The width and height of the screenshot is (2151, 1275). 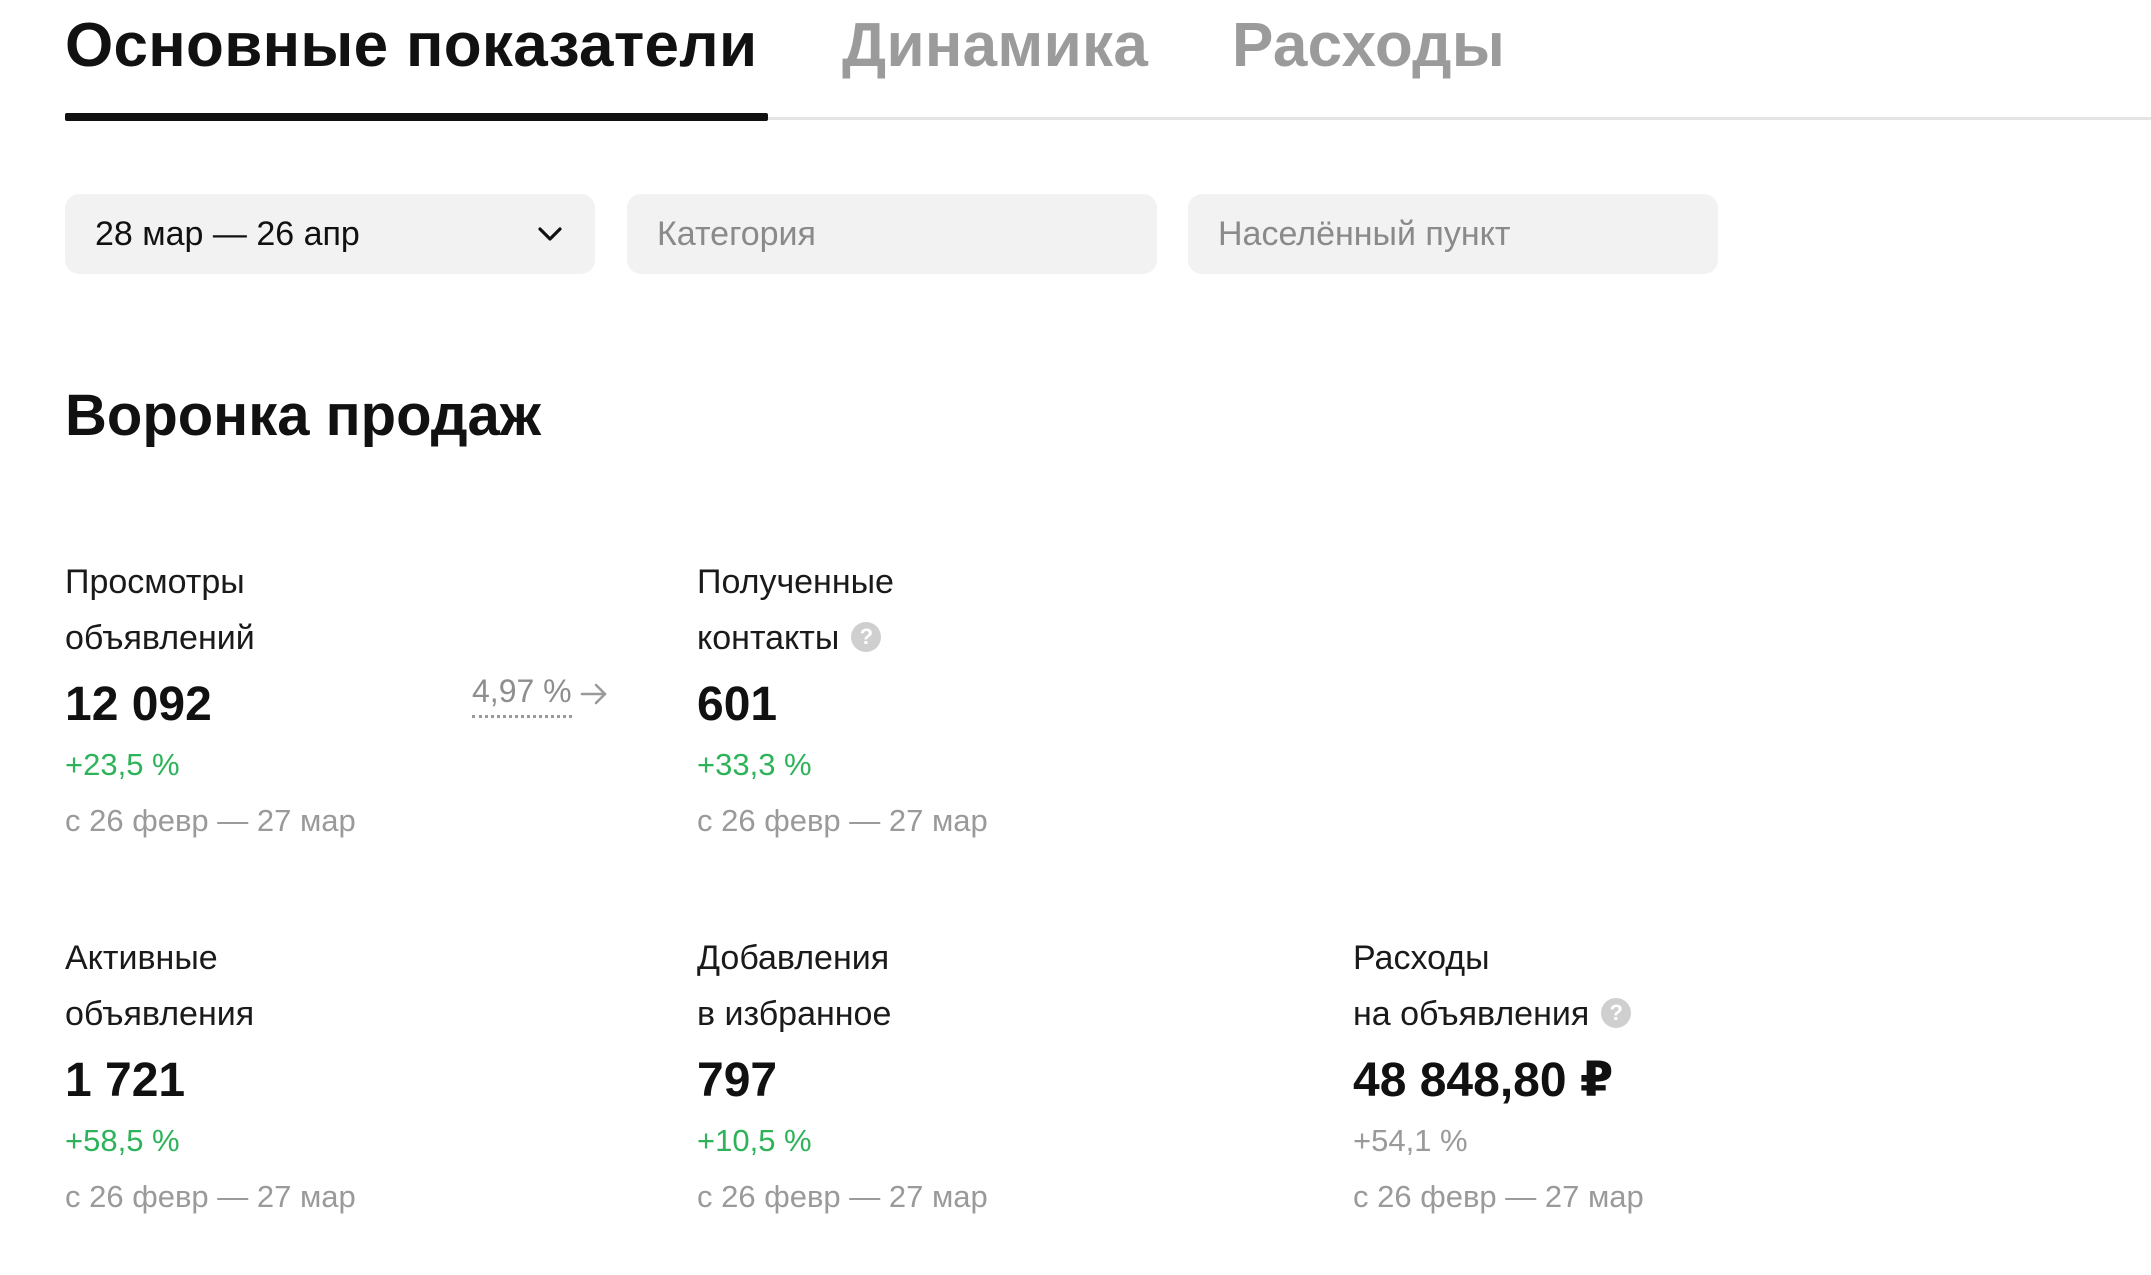 I want to click on category-placeholder: Категория, so click(x=736, y=233).